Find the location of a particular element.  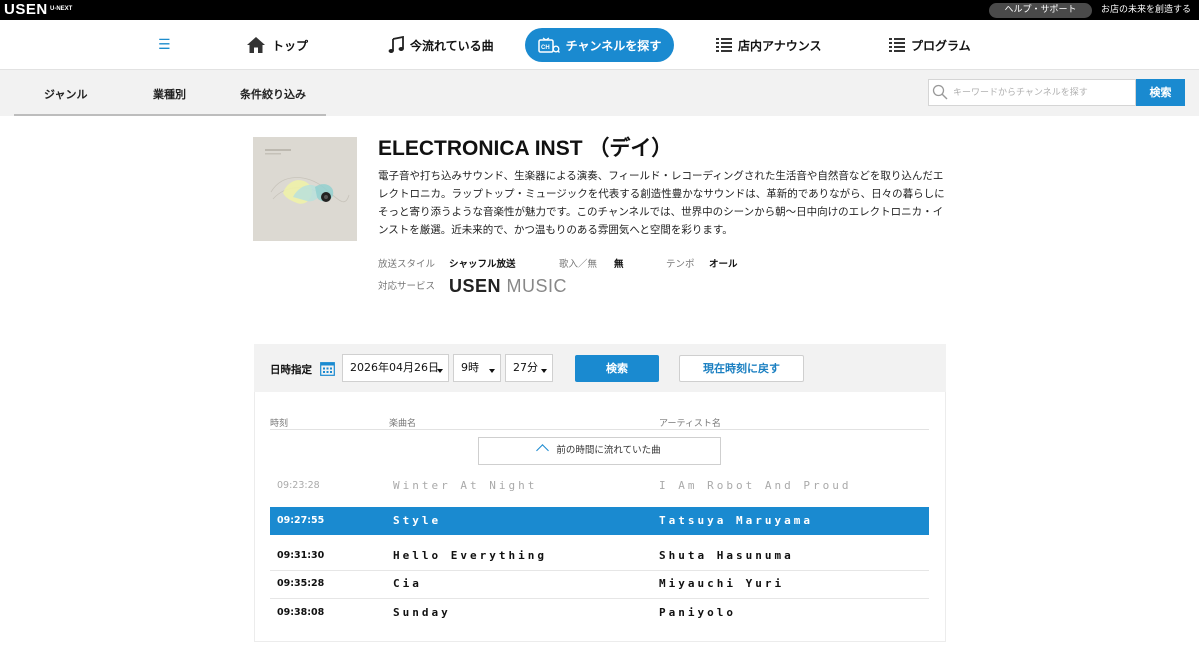

date-select-value: 2026年04月26日 is located at coordinates (394, 367).